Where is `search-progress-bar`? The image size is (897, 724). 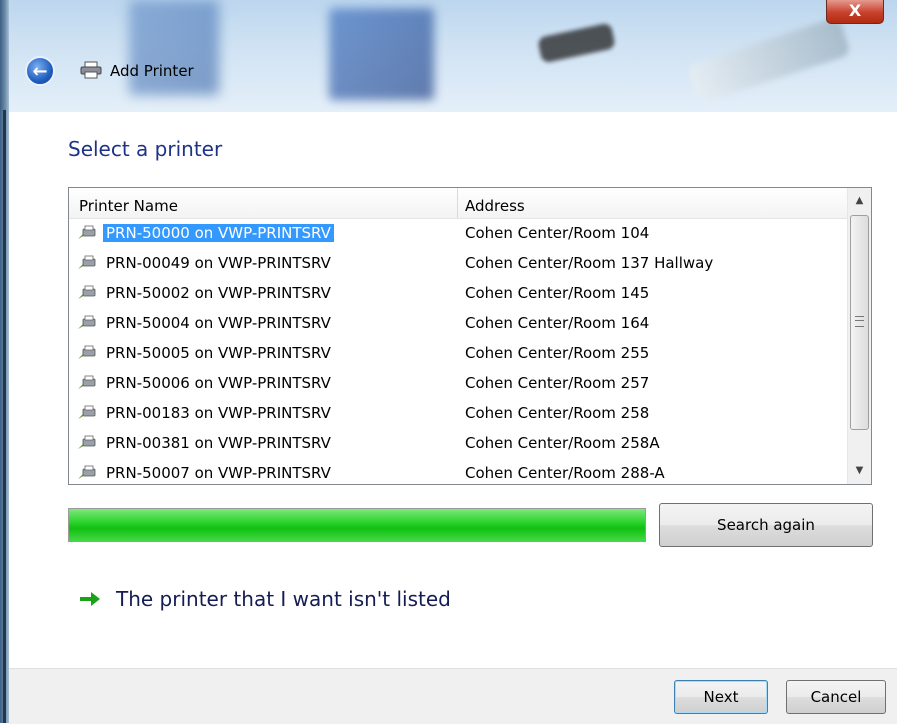
search-progress-bar is located at coordinates (357, 525).